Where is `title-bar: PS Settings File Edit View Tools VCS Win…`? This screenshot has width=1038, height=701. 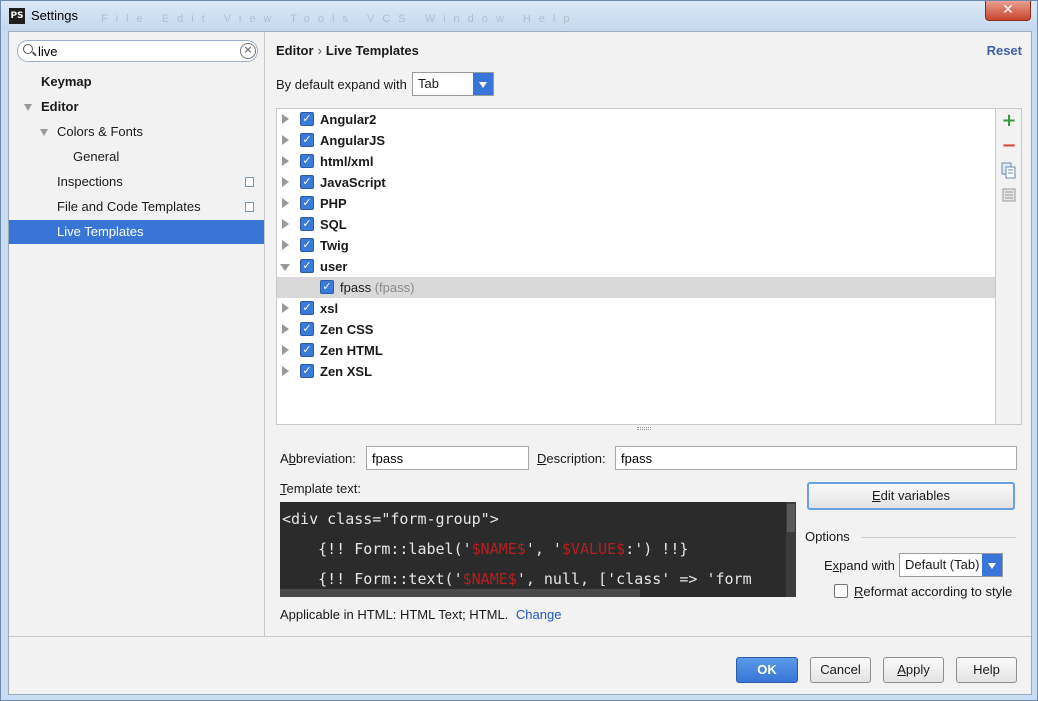
title-bar: PS Settings File Edit View Tools VCS Win… is located at coordinates (519, 16).